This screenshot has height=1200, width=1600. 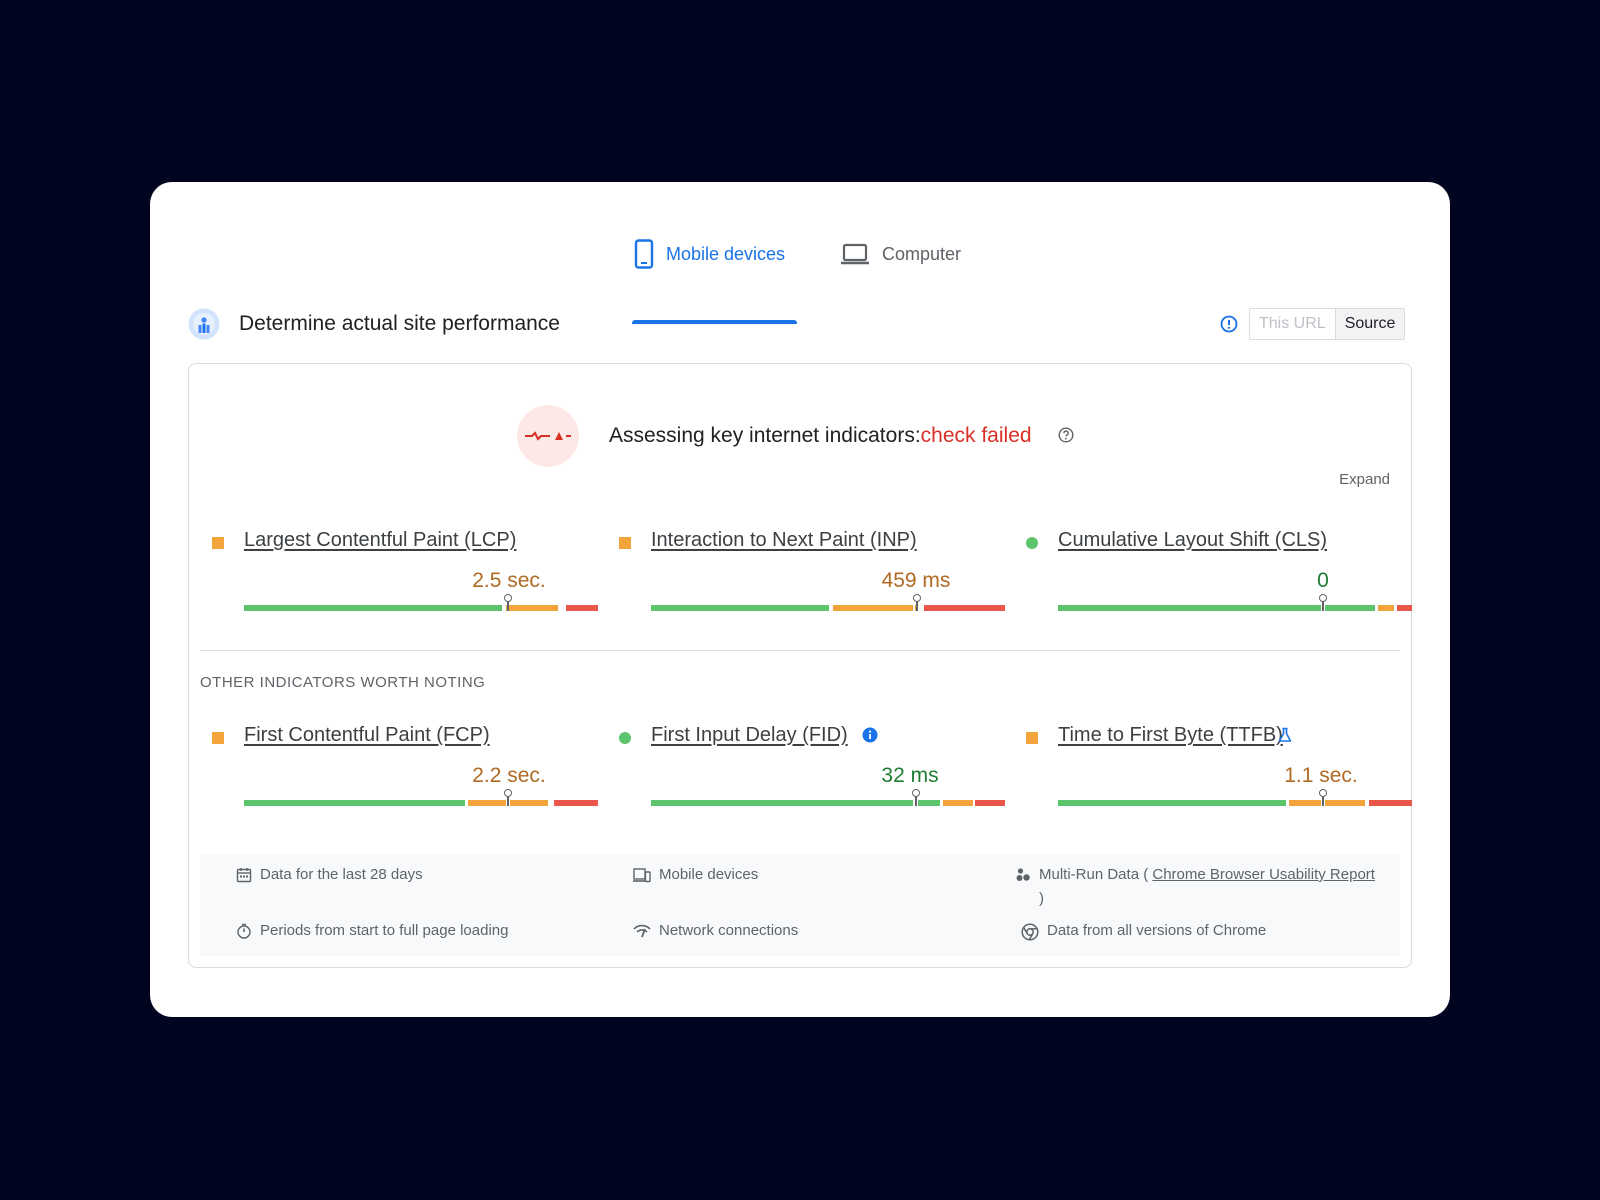 I want to click on smartphone-icon, so click(x=644, y=254).